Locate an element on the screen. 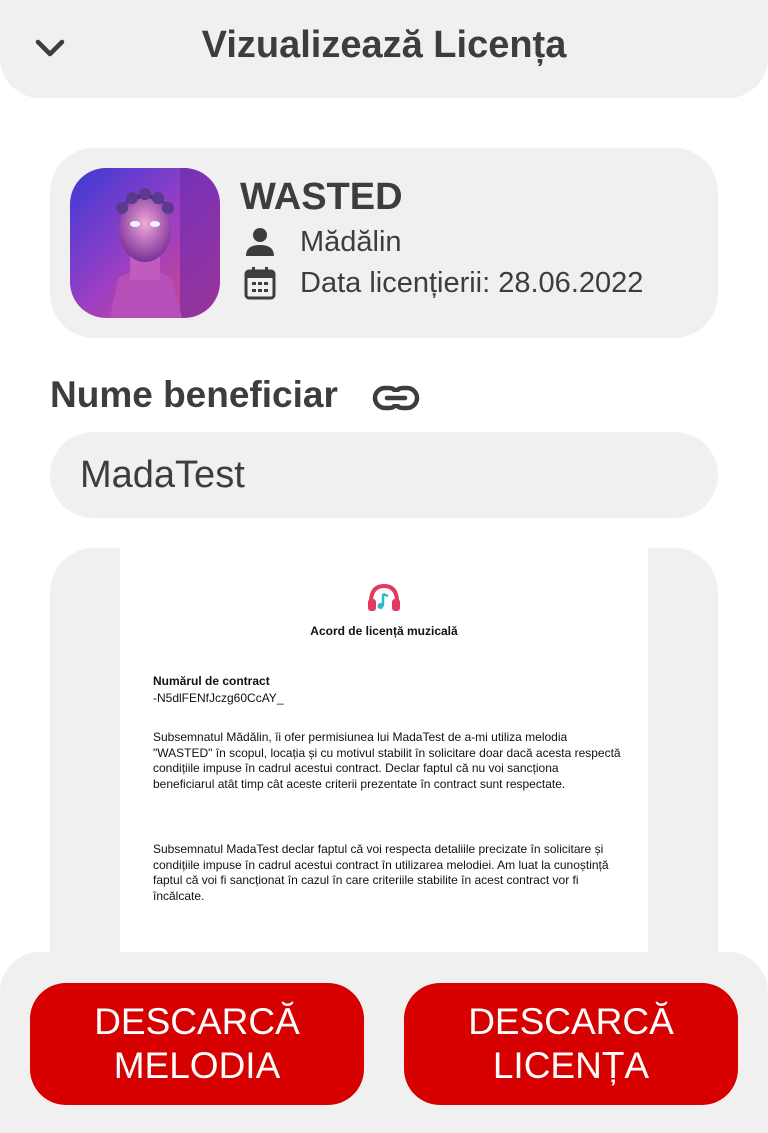 This screenshot has width=768, height=1133. headphones-logo-icon is located at coordinates (384, 597).